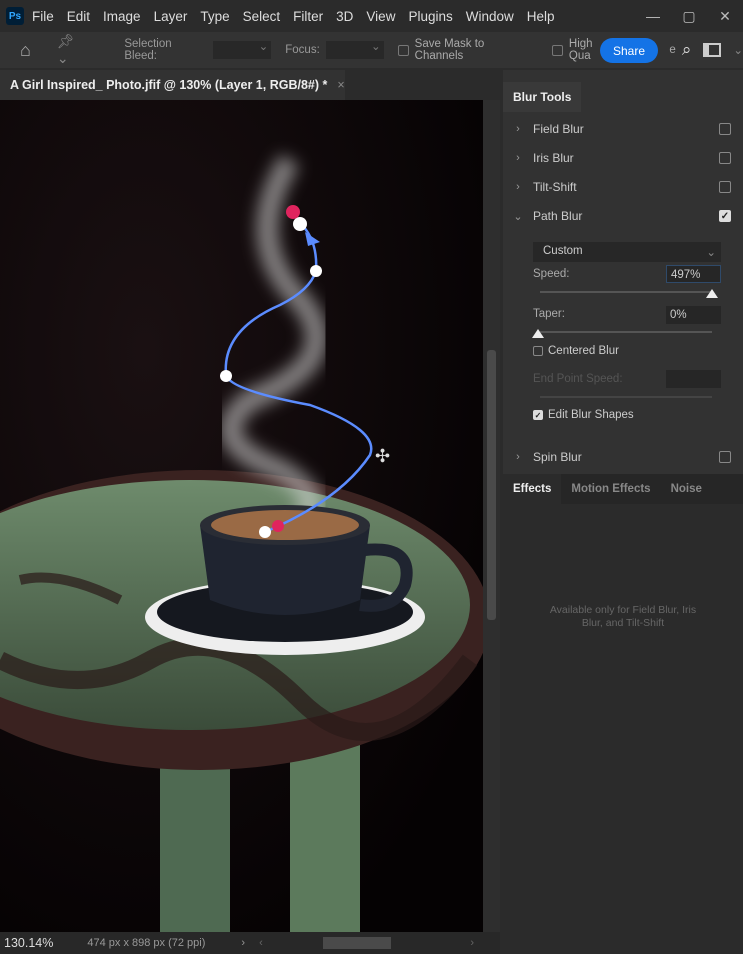 The image size is (743, 954). Describe the element at coordinates (71, 50) in the screenshot. I see `pin-tool-icon: 📌︎⌄` at that location.